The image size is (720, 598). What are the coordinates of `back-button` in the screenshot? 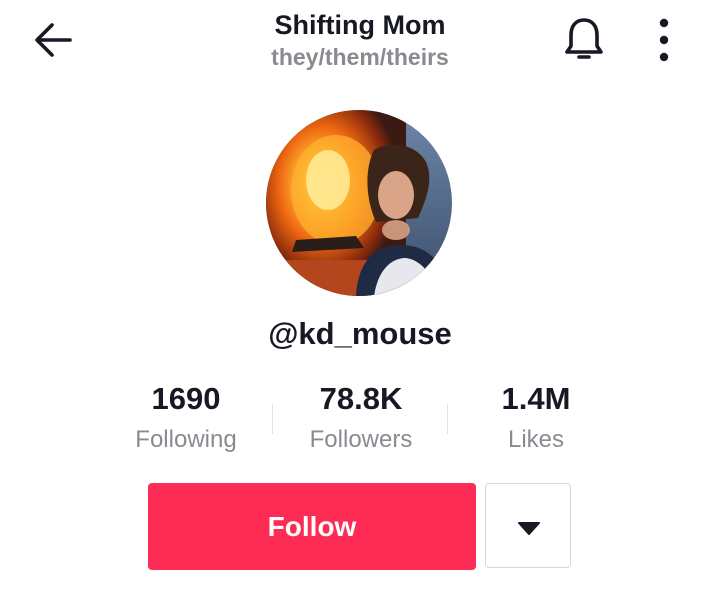 It's located at (54, 40).